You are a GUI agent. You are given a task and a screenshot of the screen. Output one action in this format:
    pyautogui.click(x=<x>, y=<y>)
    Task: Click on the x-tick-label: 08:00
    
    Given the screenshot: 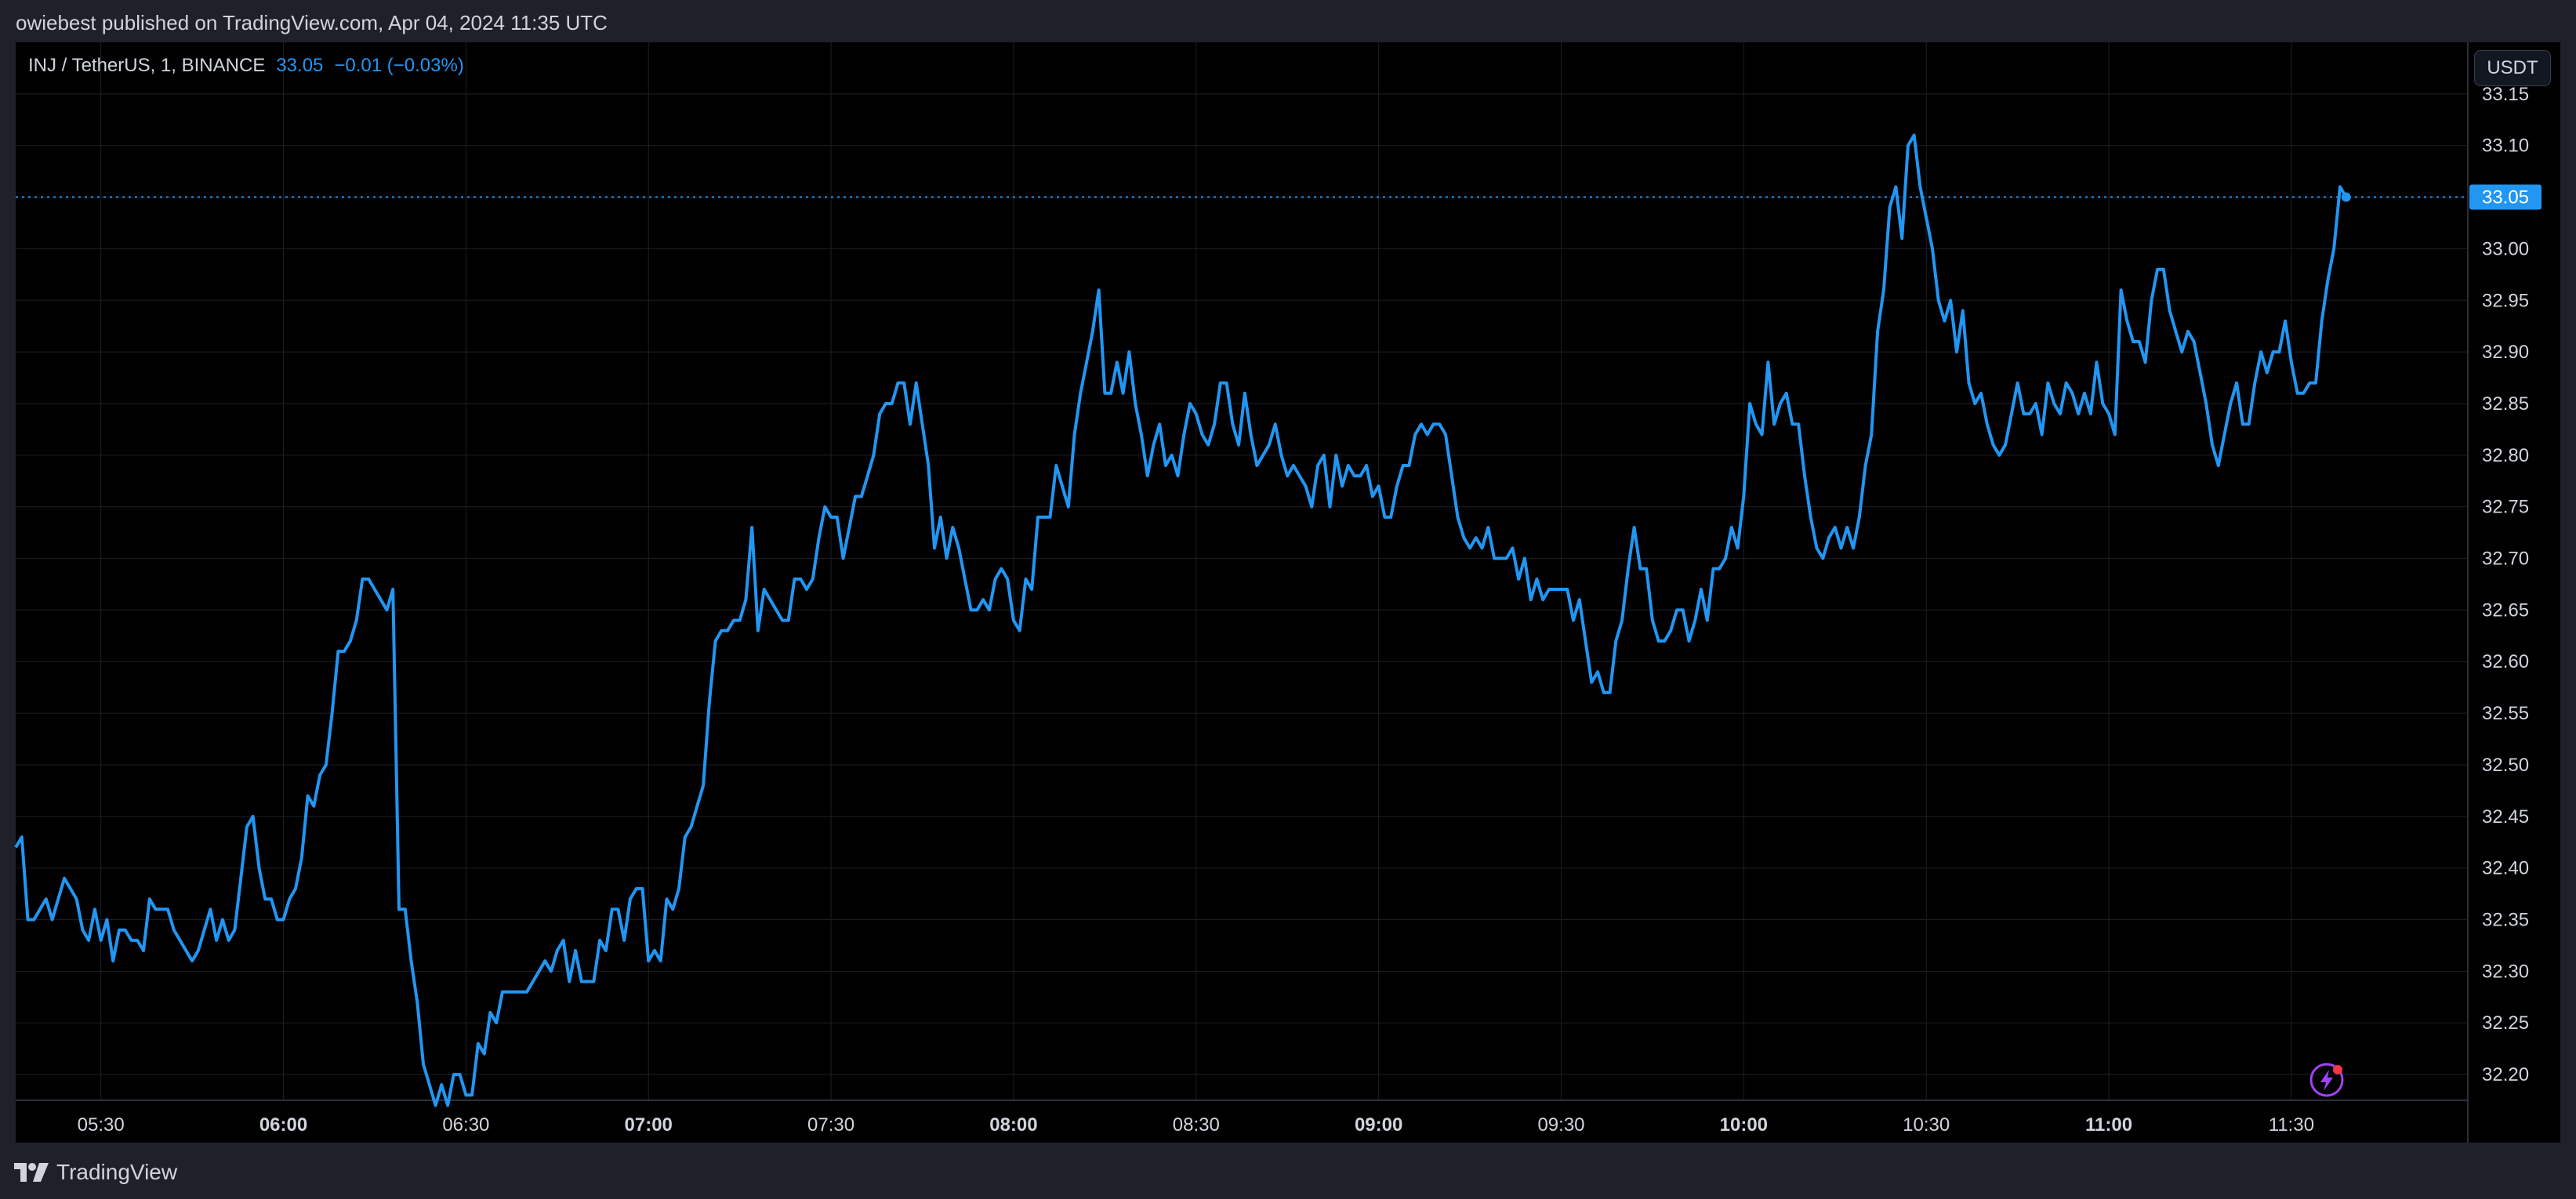 What is the action you would take?
    pyautogui.click(x=1013, y=1125)
    